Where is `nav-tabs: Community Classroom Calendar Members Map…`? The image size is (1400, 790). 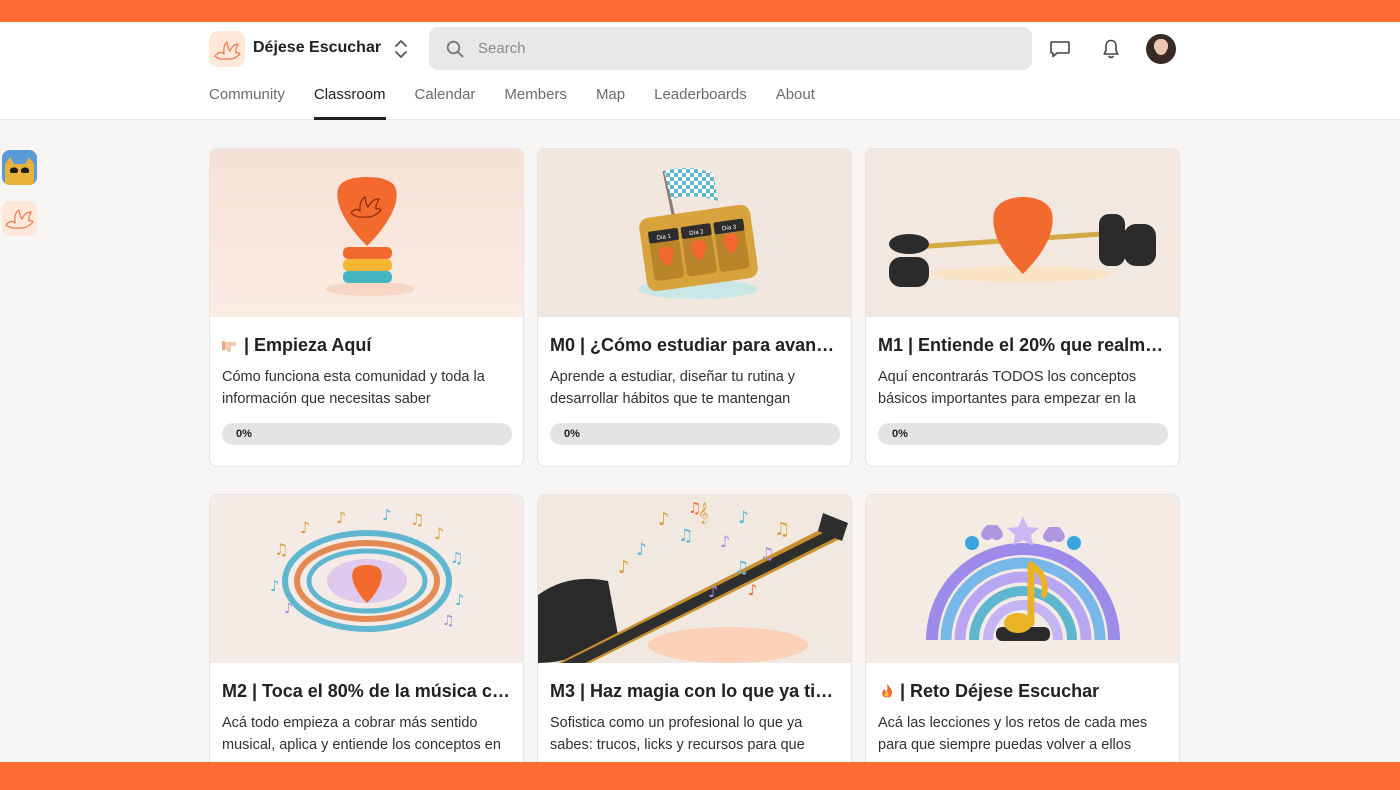
nav-tabs: Community Classroom Calendar Members Map… is located at coordinates (526, 103).